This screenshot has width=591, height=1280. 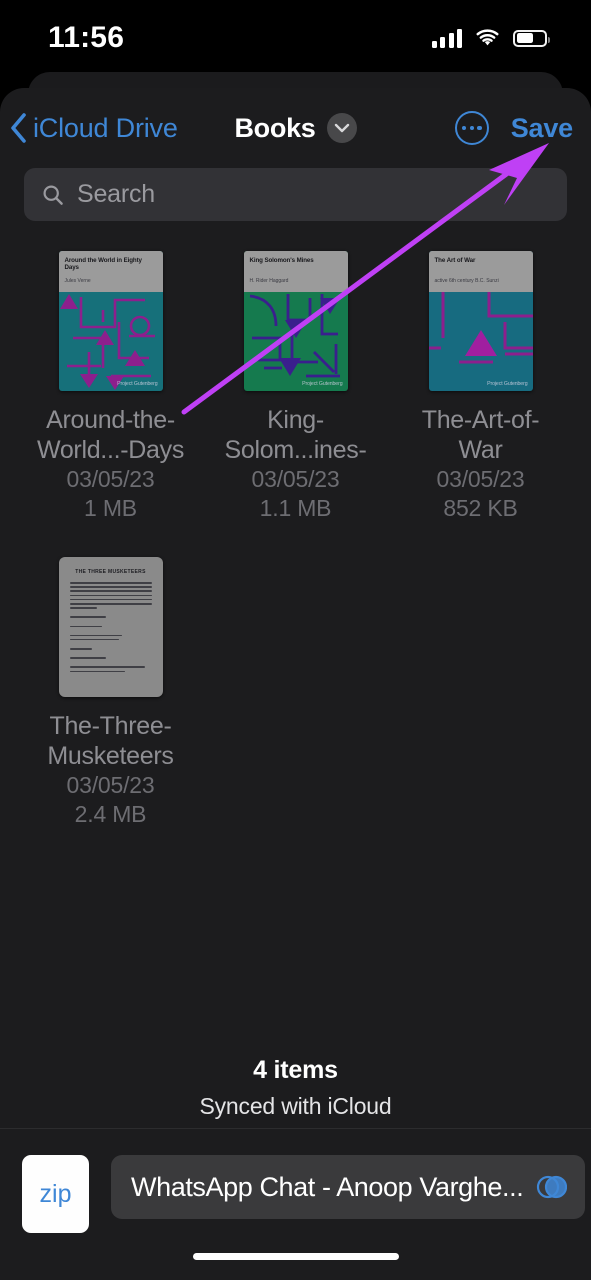 I want to click on ellipsis-circle-icon, so click(x=471, y=128).